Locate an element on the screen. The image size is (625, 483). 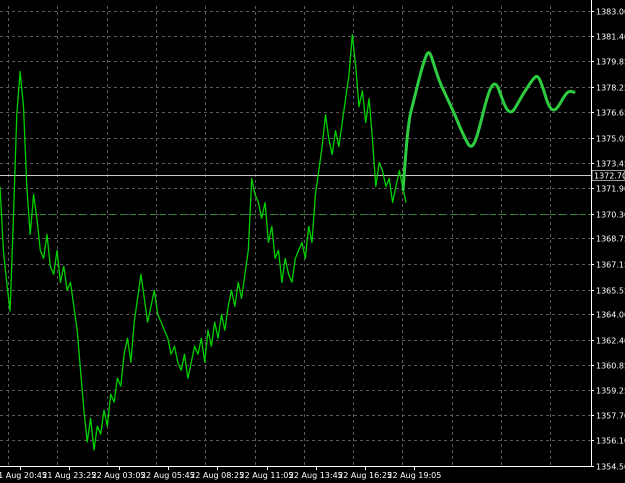
y-tick-label: 1376.65 is located at coordinates (610, 113).